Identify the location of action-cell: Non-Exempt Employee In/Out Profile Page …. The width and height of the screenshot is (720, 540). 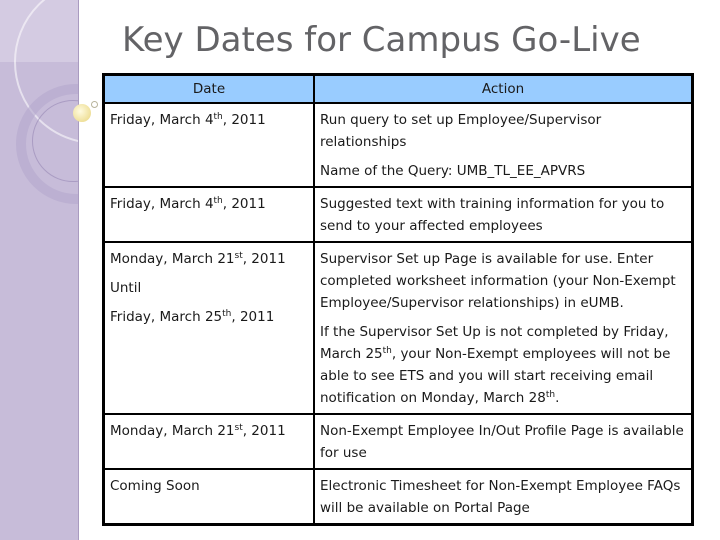
(503, 441).